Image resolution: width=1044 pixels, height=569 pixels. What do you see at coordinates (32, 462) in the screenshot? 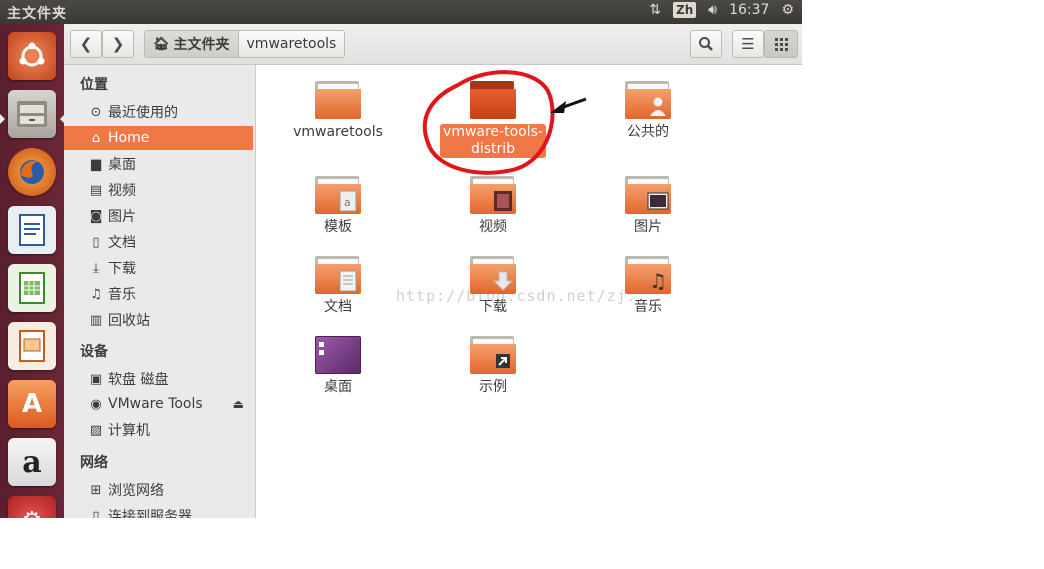
I see `amazon-icon: a` at bounding box center [32, 462].